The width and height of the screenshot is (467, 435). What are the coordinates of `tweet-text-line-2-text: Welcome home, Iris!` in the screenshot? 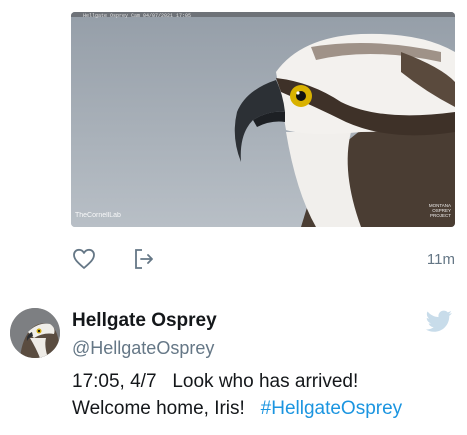 It's located at (166, 408).